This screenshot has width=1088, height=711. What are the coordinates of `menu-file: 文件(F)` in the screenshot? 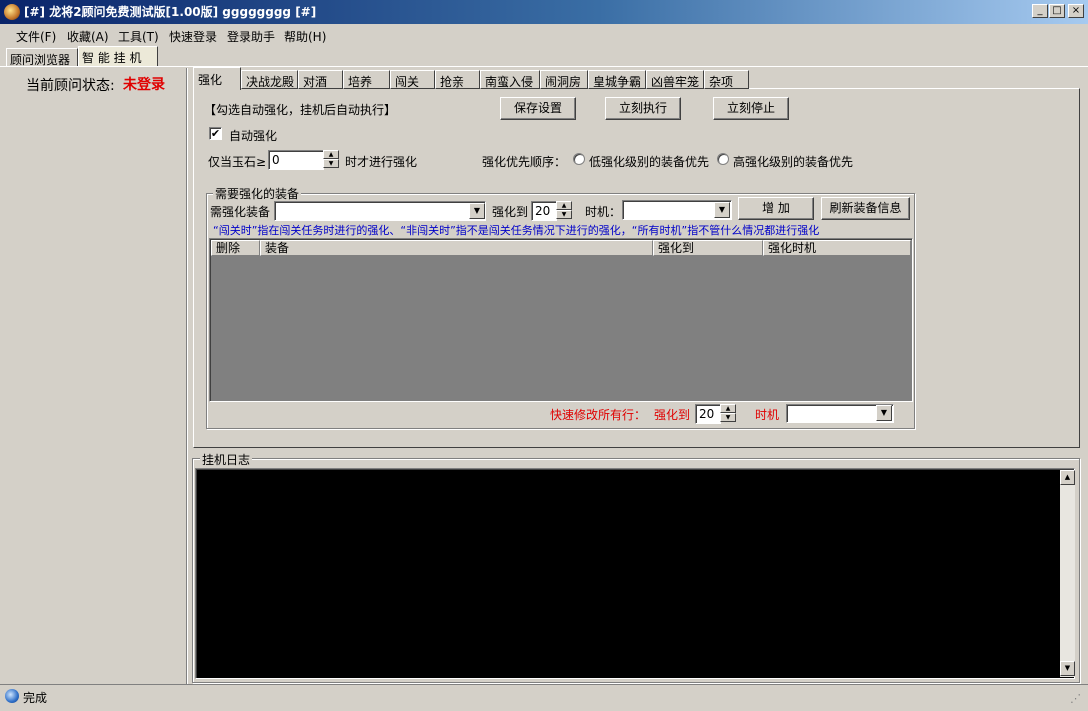 It's located at (36, 36).